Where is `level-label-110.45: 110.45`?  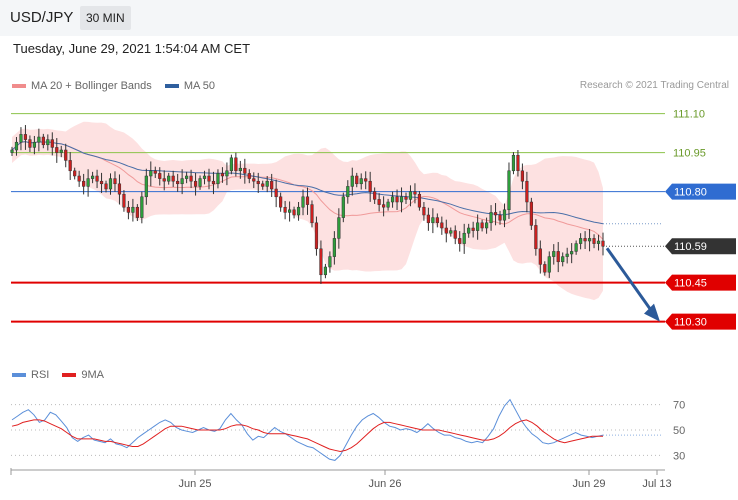
level-label-110.45: 110.45 is located at coordinates (690, 284).